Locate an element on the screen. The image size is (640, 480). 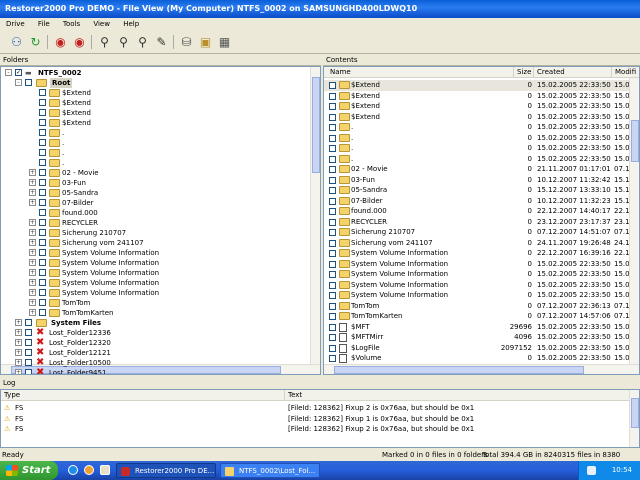
start-button: Start is located at coordinates (29, 470).